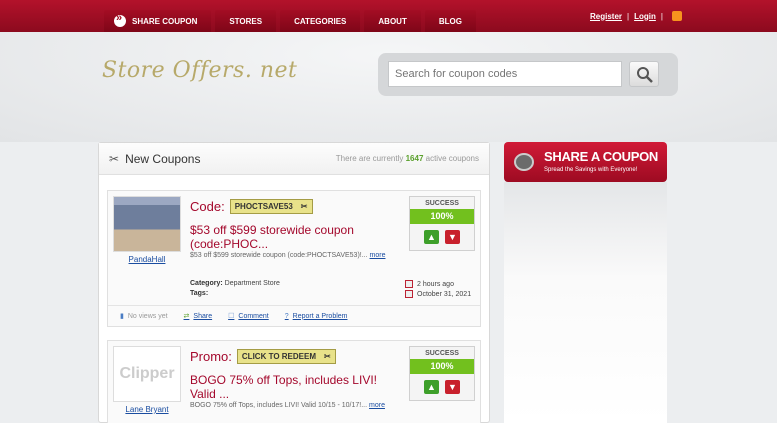 The height and width of the screenshot is (423, 777). What do you see at coordinates (253, 316) in the screenshot?
I see `comment-label: Comment` at bounding box center [253, 316].